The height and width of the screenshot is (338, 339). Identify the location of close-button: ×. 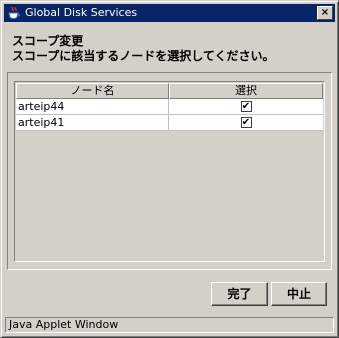
(325, 13).